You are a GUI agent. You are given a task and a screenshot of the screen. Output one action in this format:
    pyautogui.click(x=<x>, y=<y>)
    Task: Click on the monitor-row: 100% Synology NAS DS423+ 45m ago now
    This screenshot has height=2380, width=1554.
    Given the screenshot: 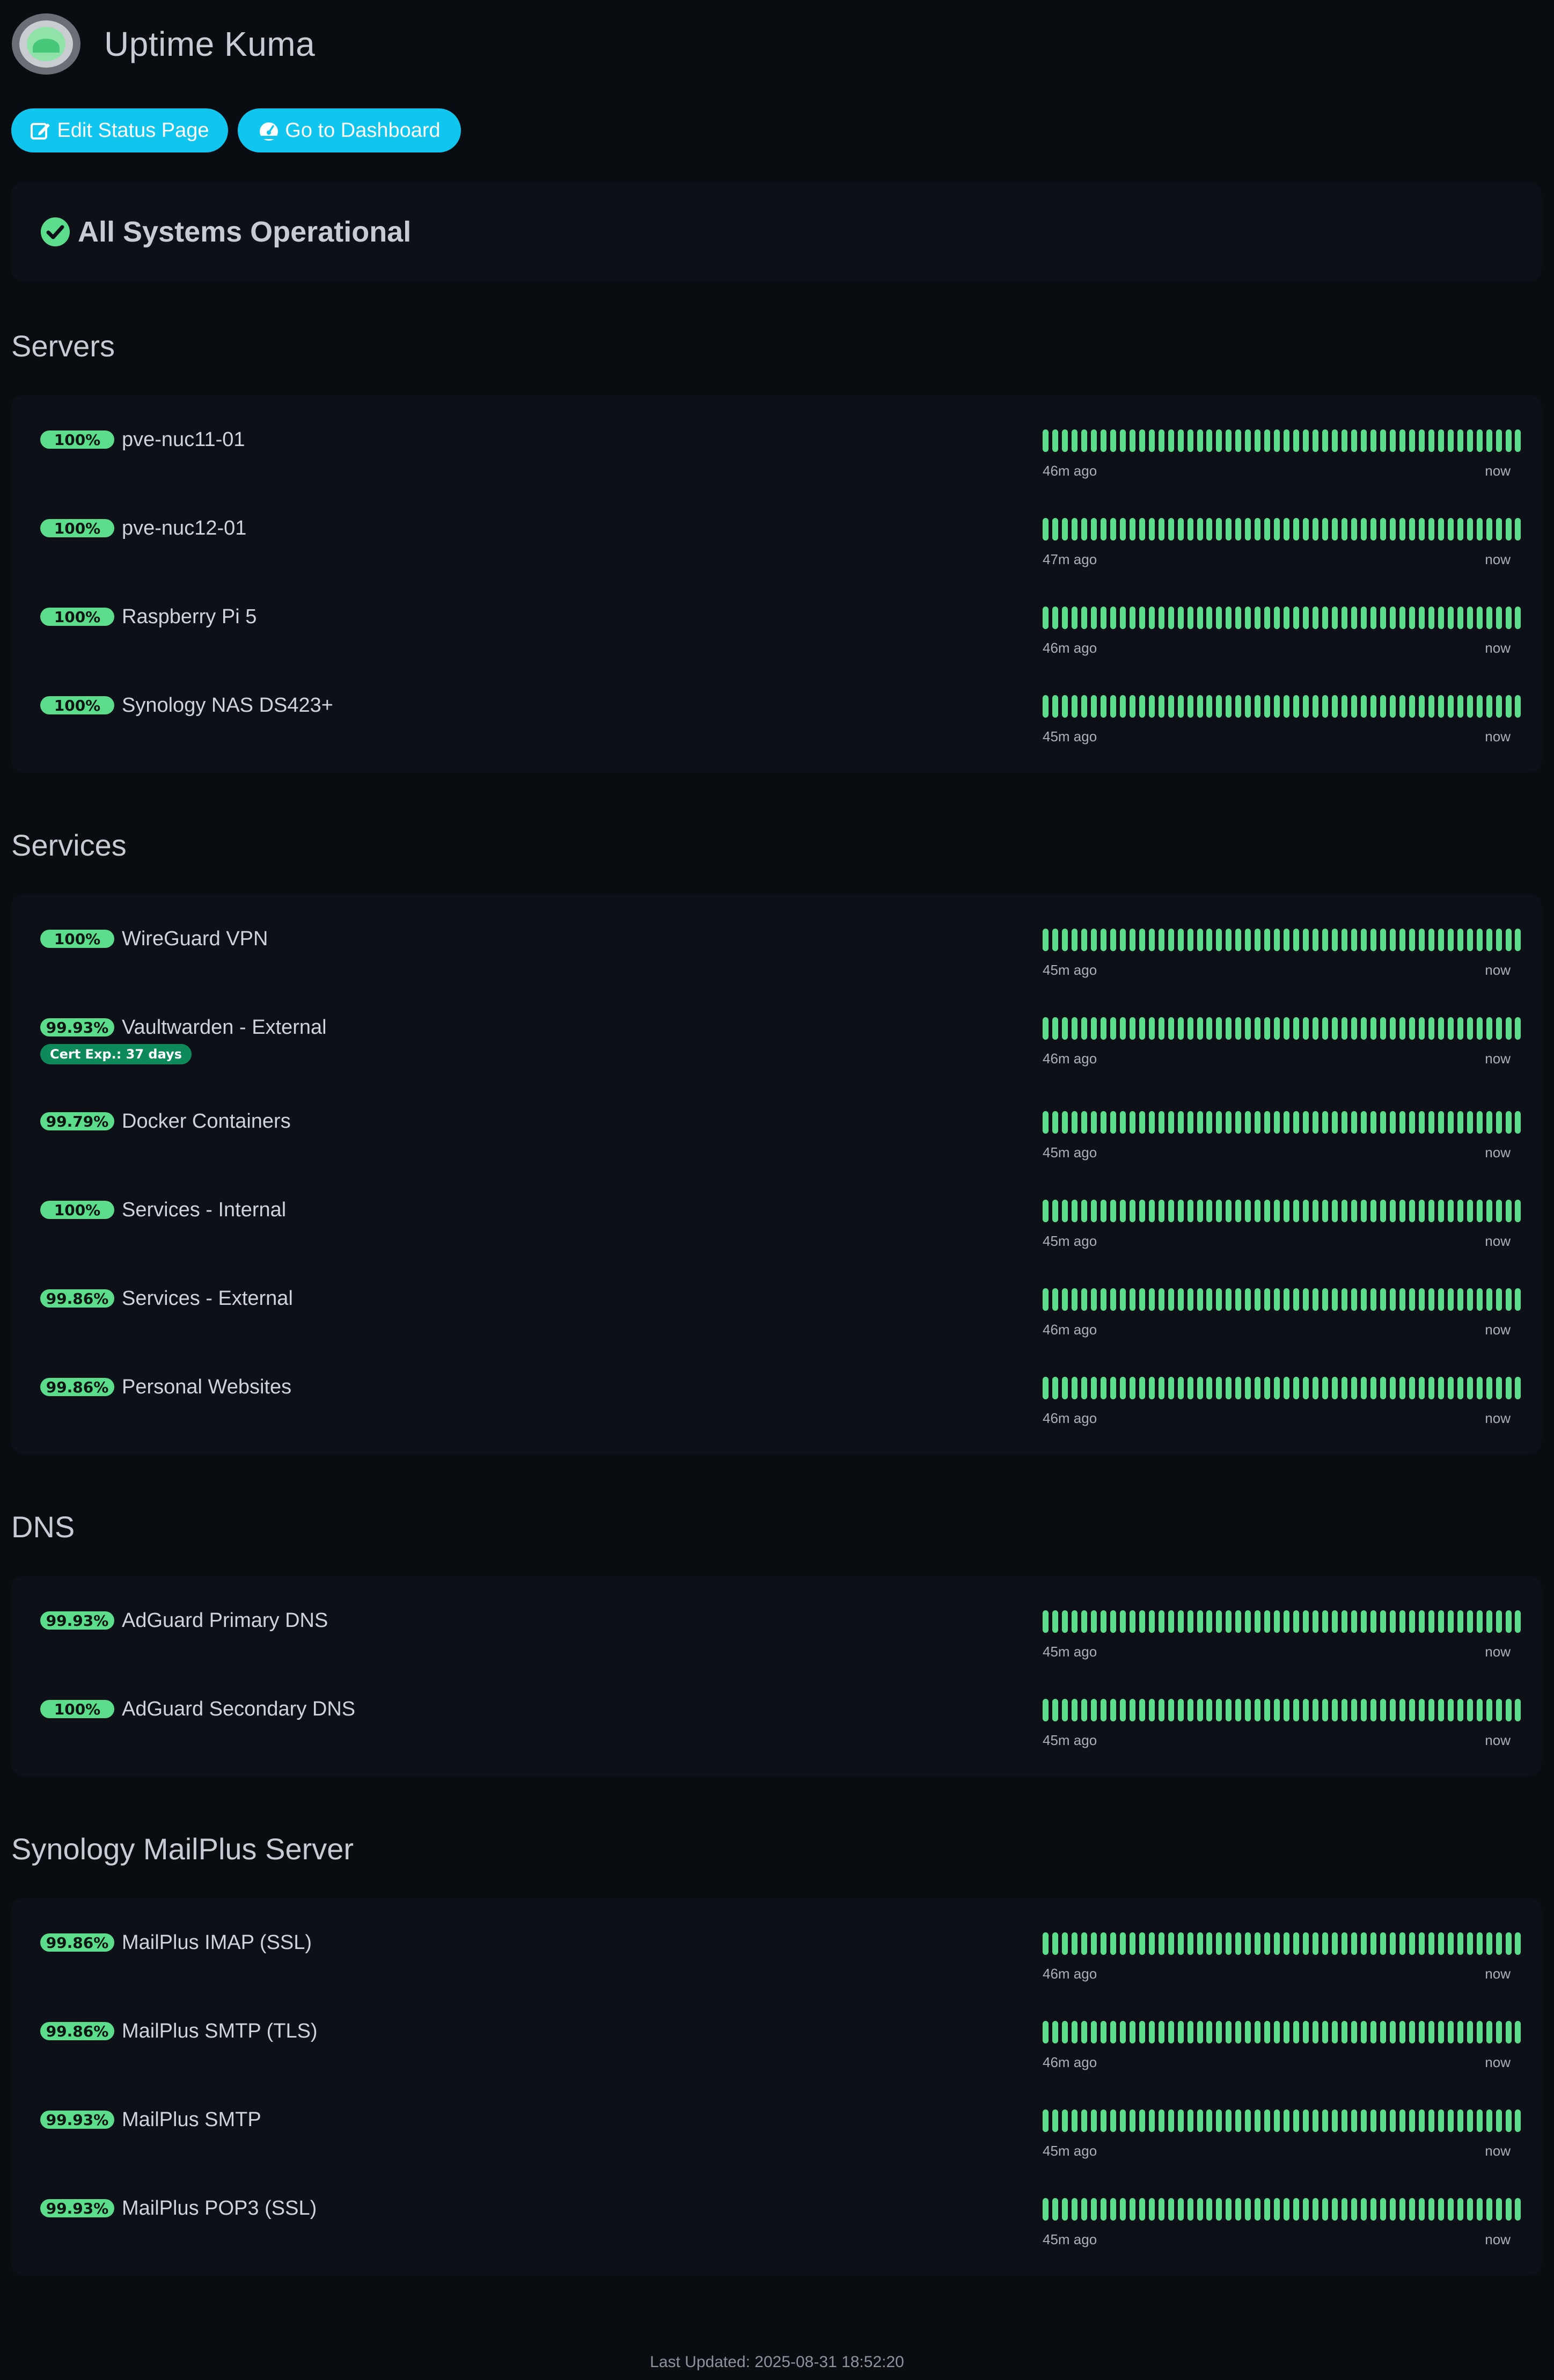 What is the action you would take?
    pyautogui.click(x=776, y=723)
    